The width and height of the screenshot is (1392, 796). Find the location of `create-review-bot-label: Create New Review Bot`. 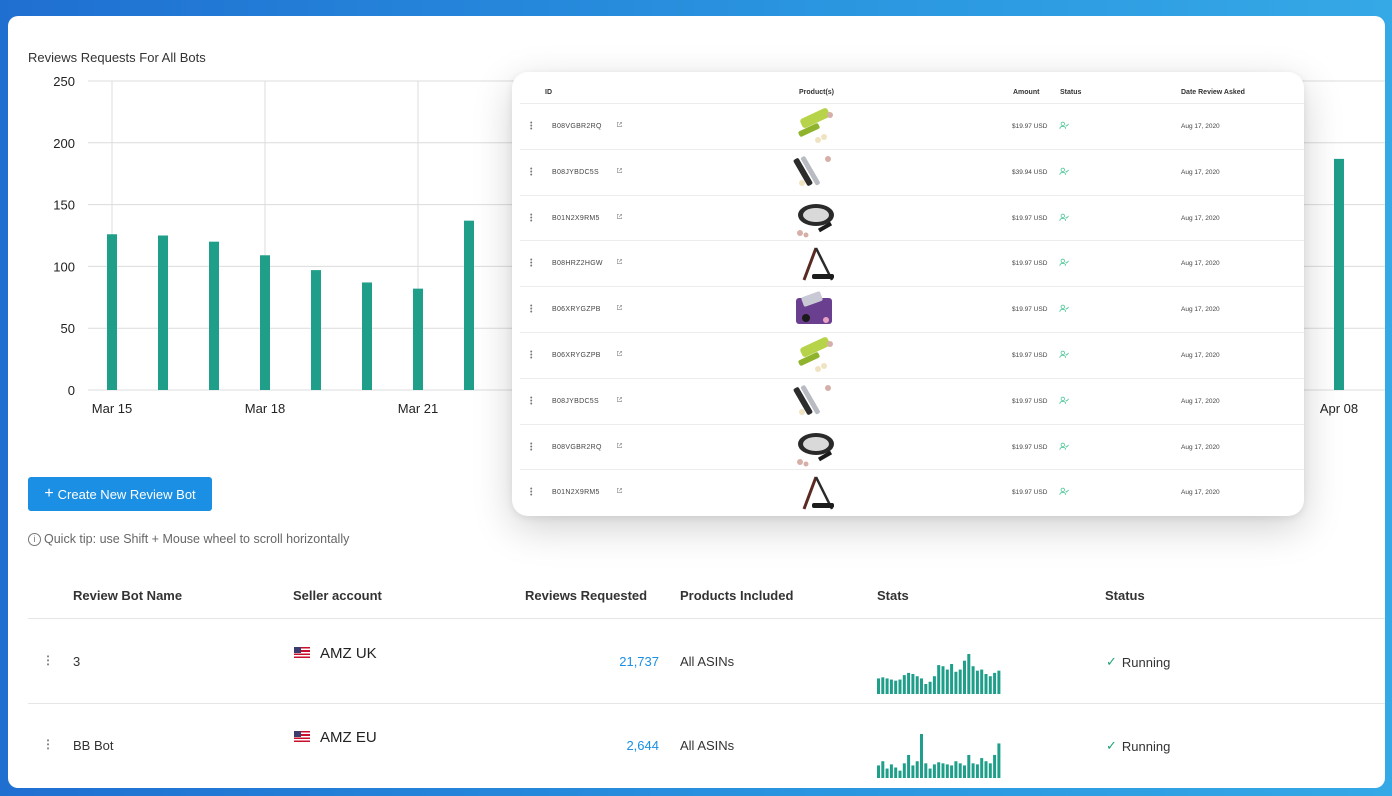

create-review-bot-label: Create New Review Bot is located at coordinates (126, 494).